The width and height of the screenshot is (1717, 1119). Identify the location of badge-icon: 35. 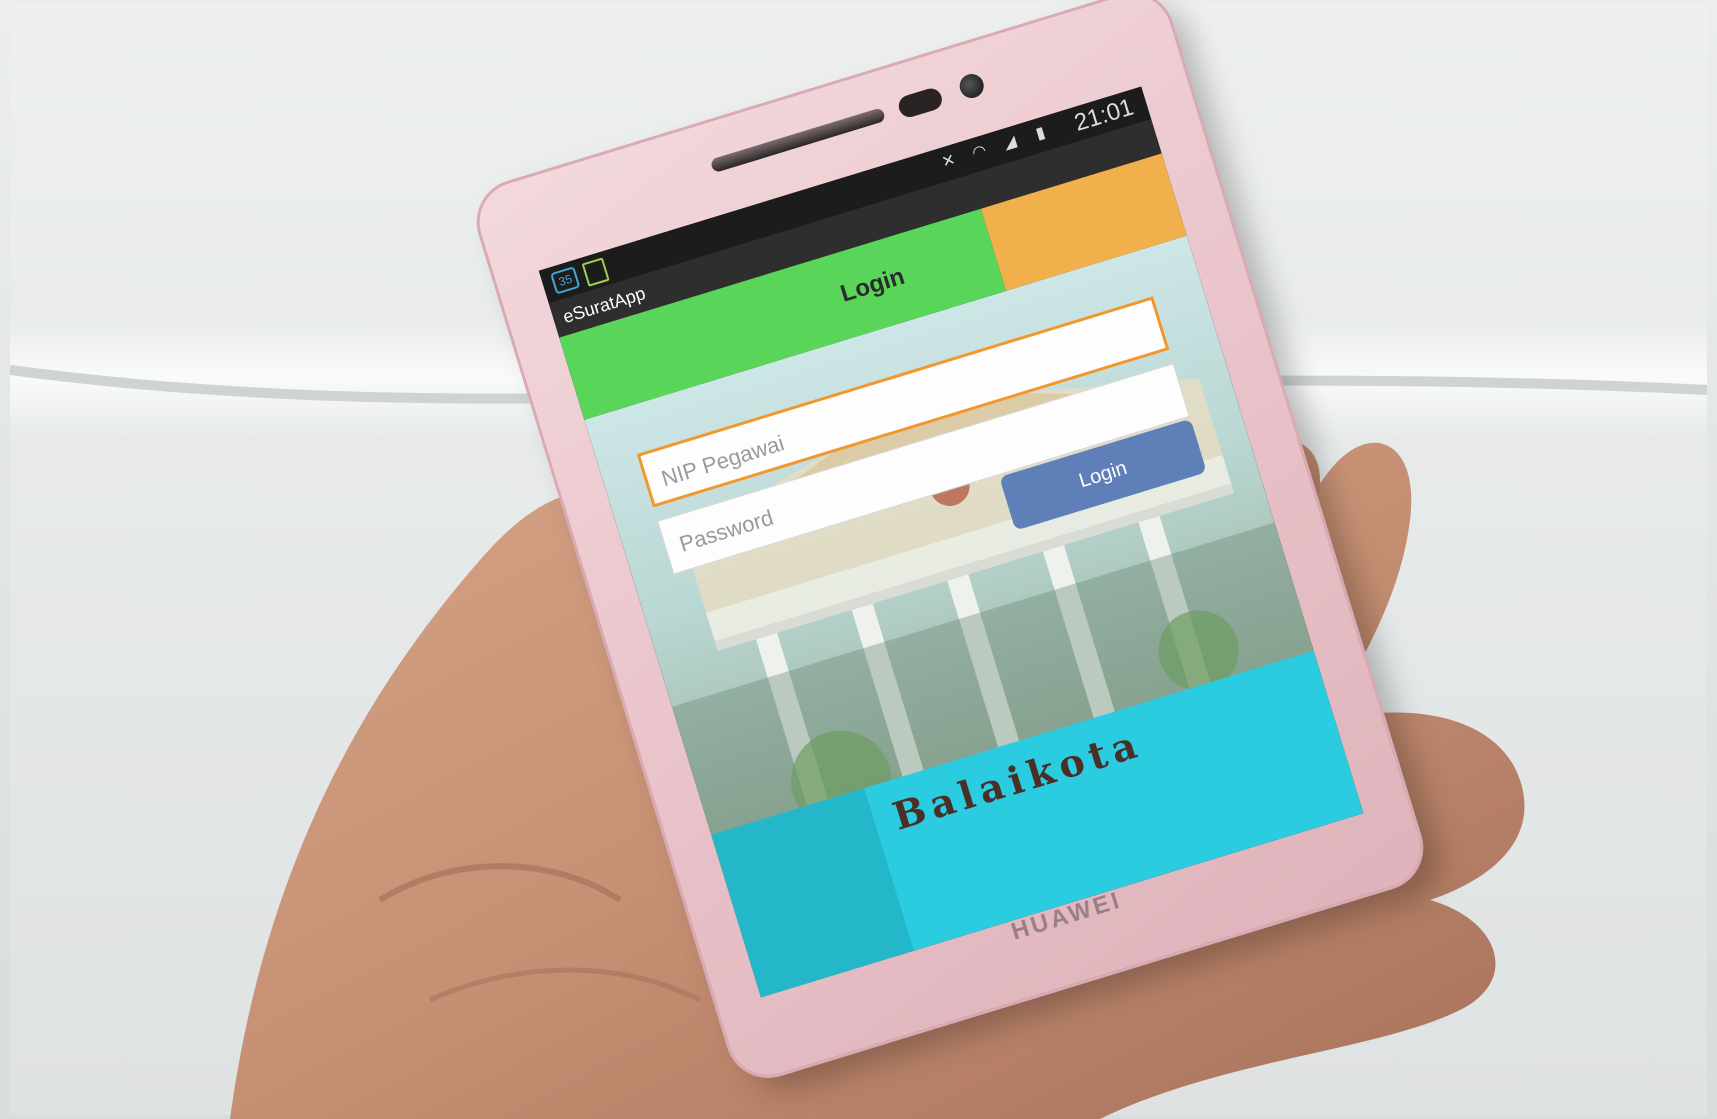
(565, 280).